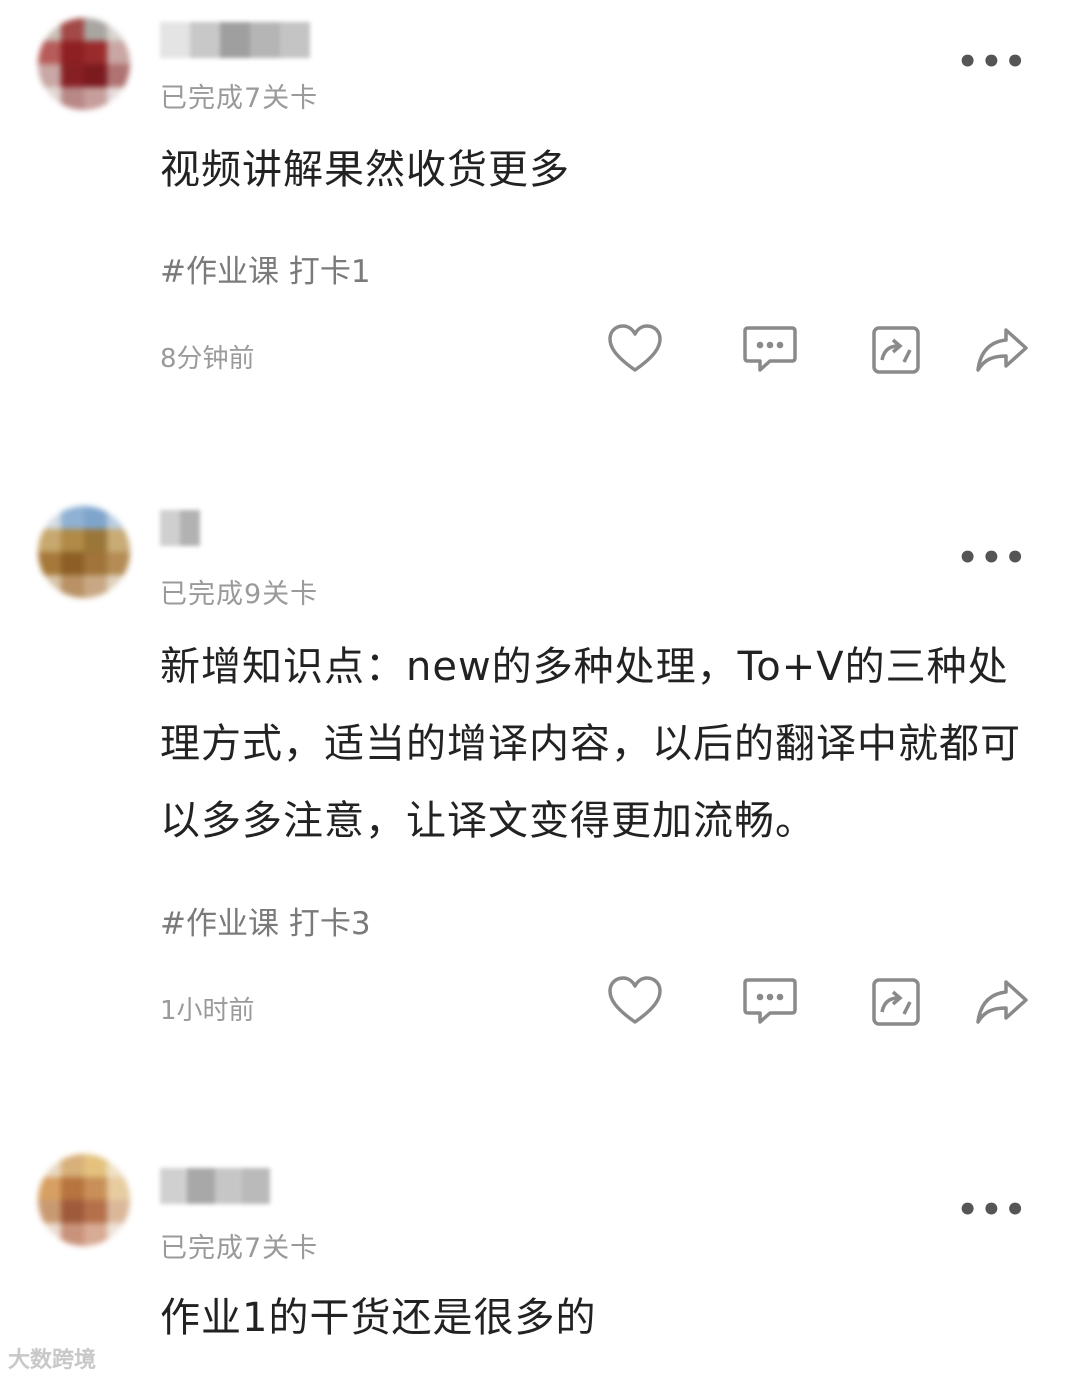  What do you see at coordinates (365, 170) in the screenshot?
I see `post-content: 视频讲解果然收货更多` at bounding box center [365, 170].